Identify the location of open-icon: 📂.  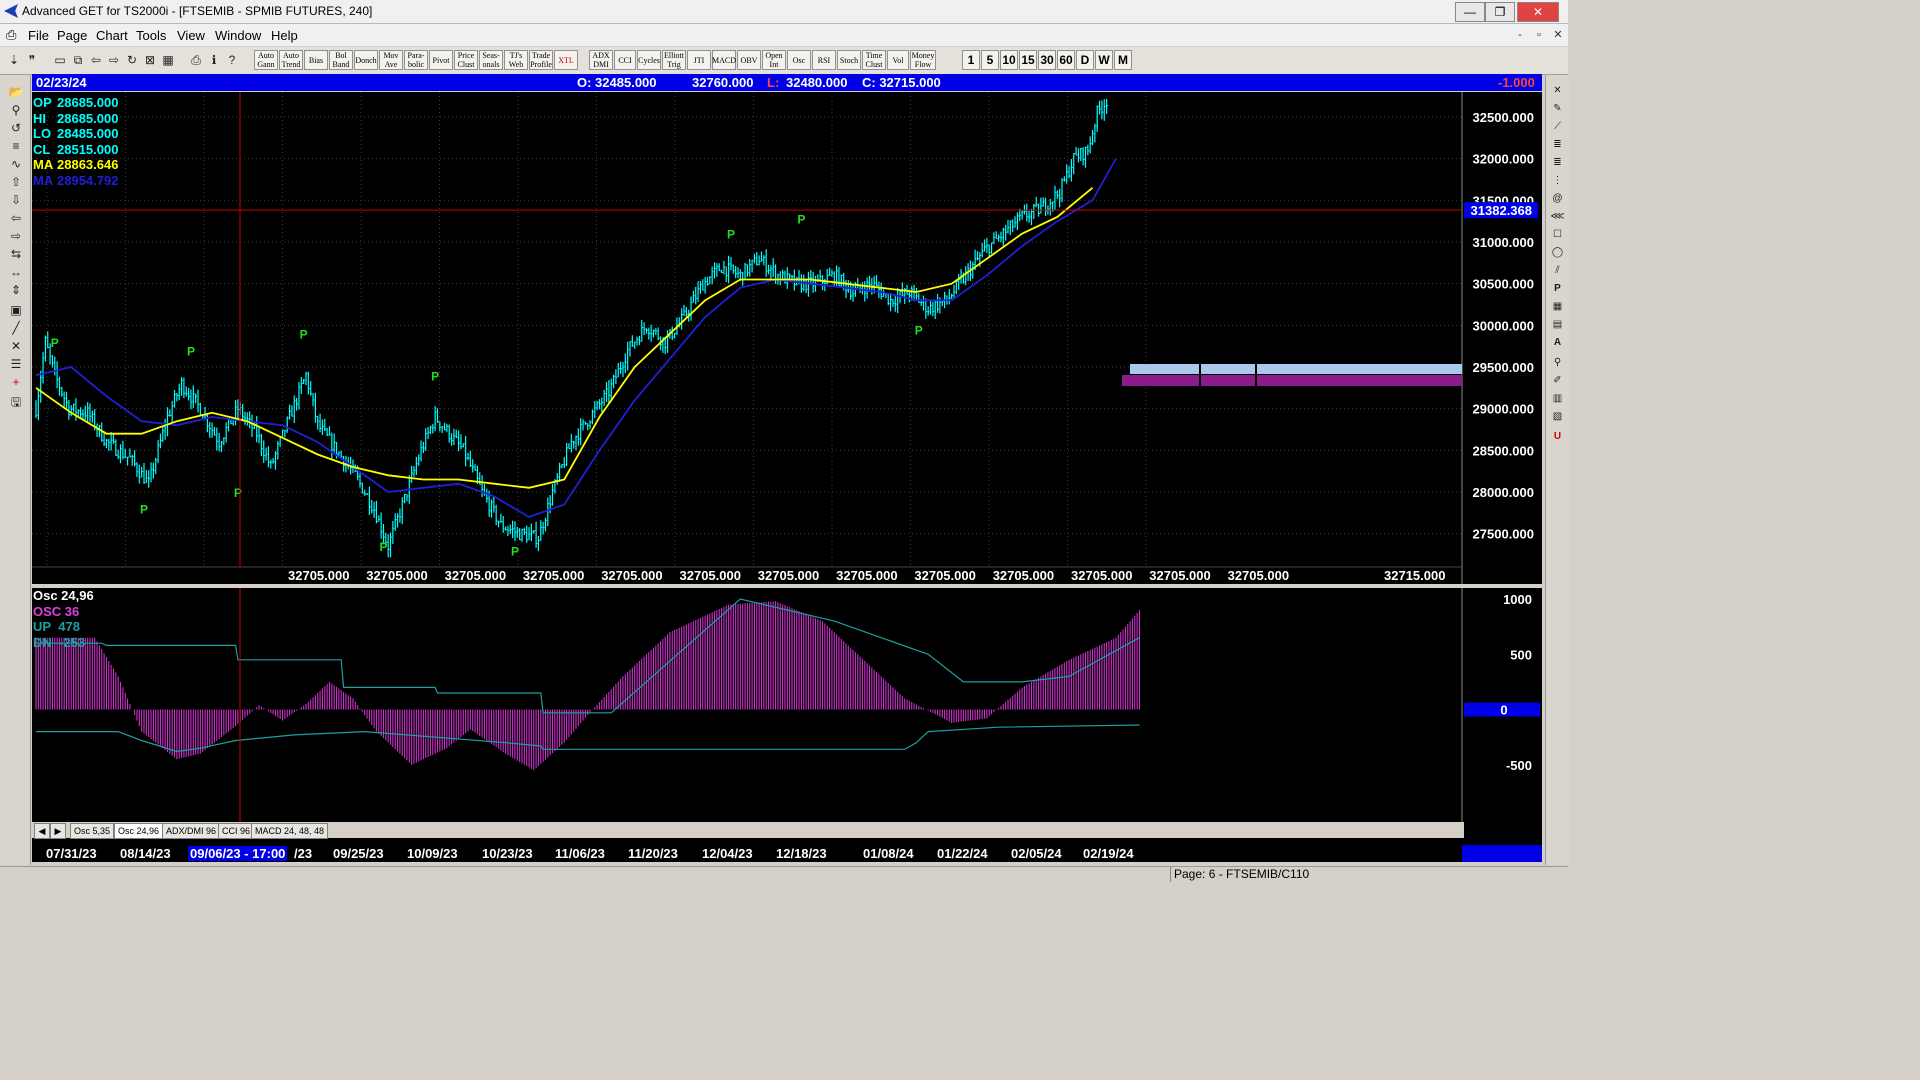
(16, 92).